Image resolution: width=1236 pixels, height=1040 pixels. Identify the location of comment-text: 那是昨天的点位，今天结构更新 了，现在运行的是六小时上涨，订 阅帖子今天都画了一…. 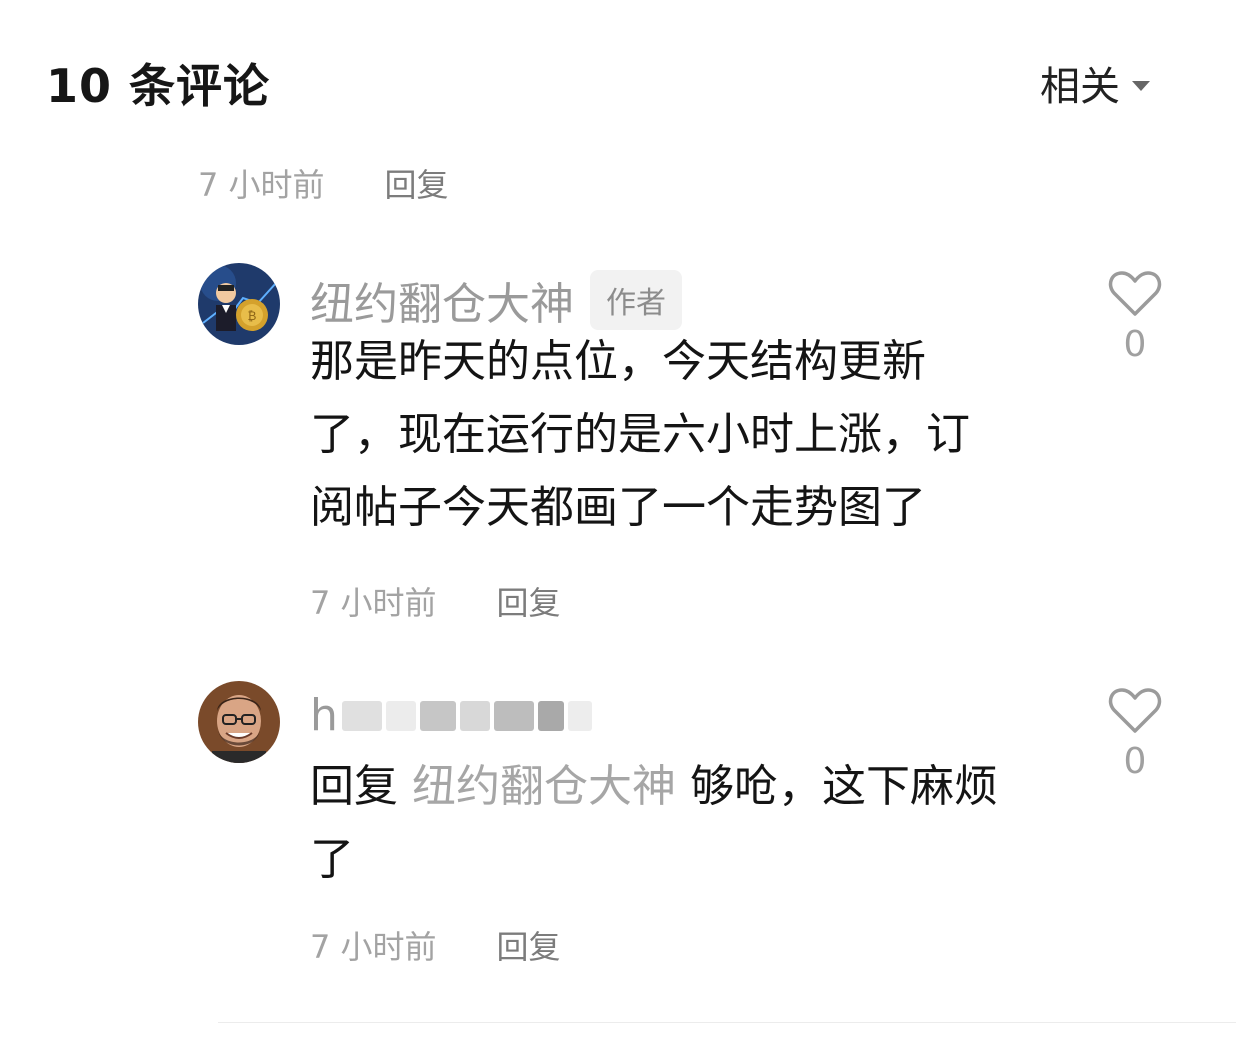
(640, 434).